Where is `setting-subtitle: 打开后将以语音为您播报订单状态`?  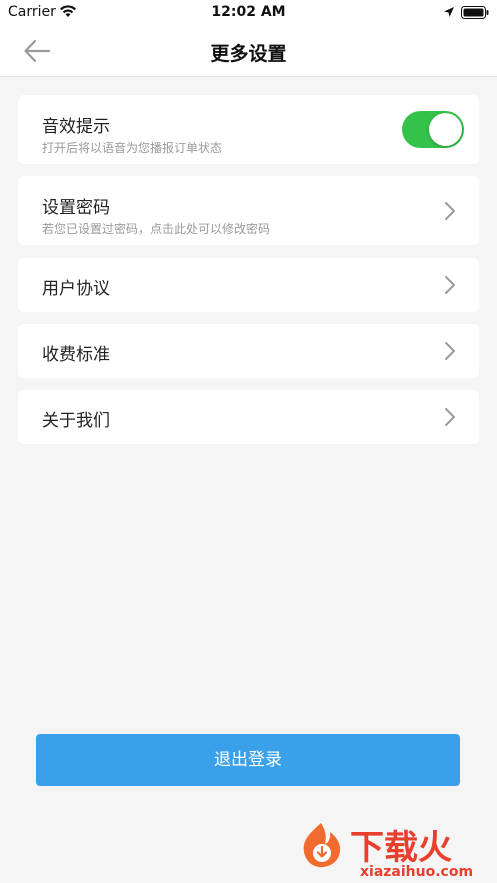 setting-subtitle: 打开后将以语音为您播报订单状态 is located at coordinates (132, 148).